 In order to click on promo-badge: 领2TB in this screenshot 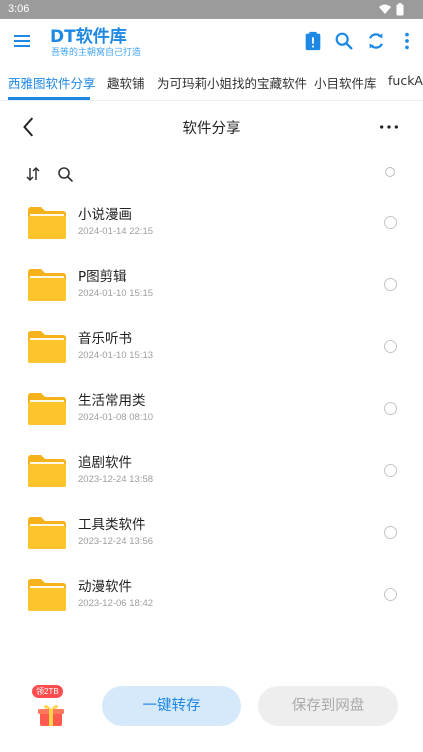, I will do `click(47, 691)`.